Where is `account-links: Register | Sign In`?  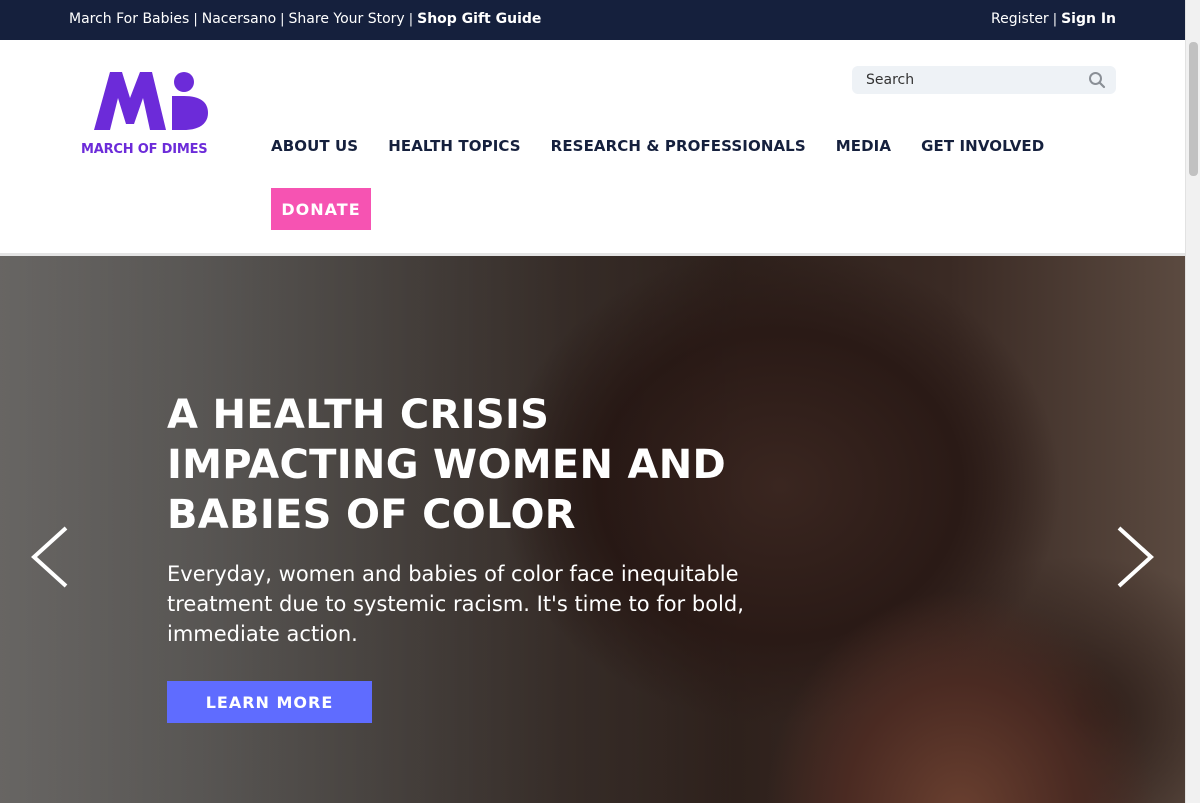 account-links: Register | Sign In is located at coordinates (1053, 19).